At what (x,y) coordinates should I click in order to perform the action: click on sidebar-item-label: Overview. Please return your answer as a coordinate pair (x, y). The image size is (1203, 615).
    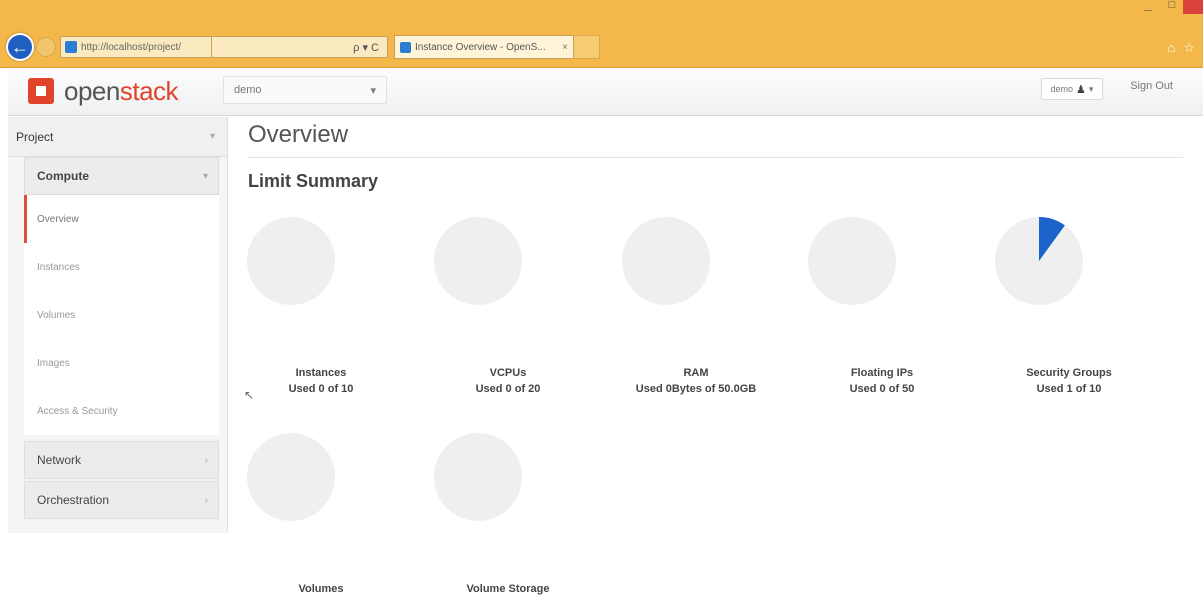
    Looking at the image, I should click on (58, 219).